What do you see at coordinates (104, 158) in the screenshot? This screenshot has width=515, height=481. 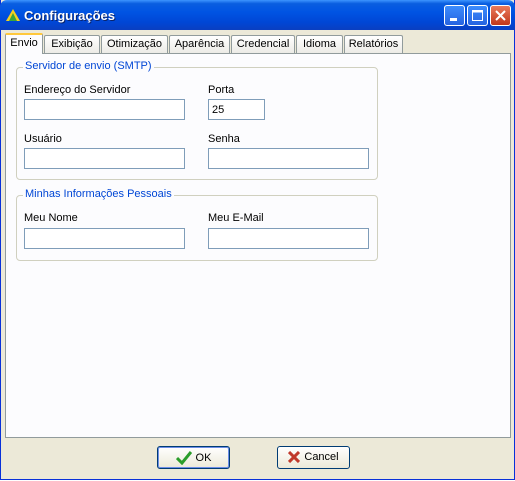 I see `user-input` at bounding box center [104, 158].